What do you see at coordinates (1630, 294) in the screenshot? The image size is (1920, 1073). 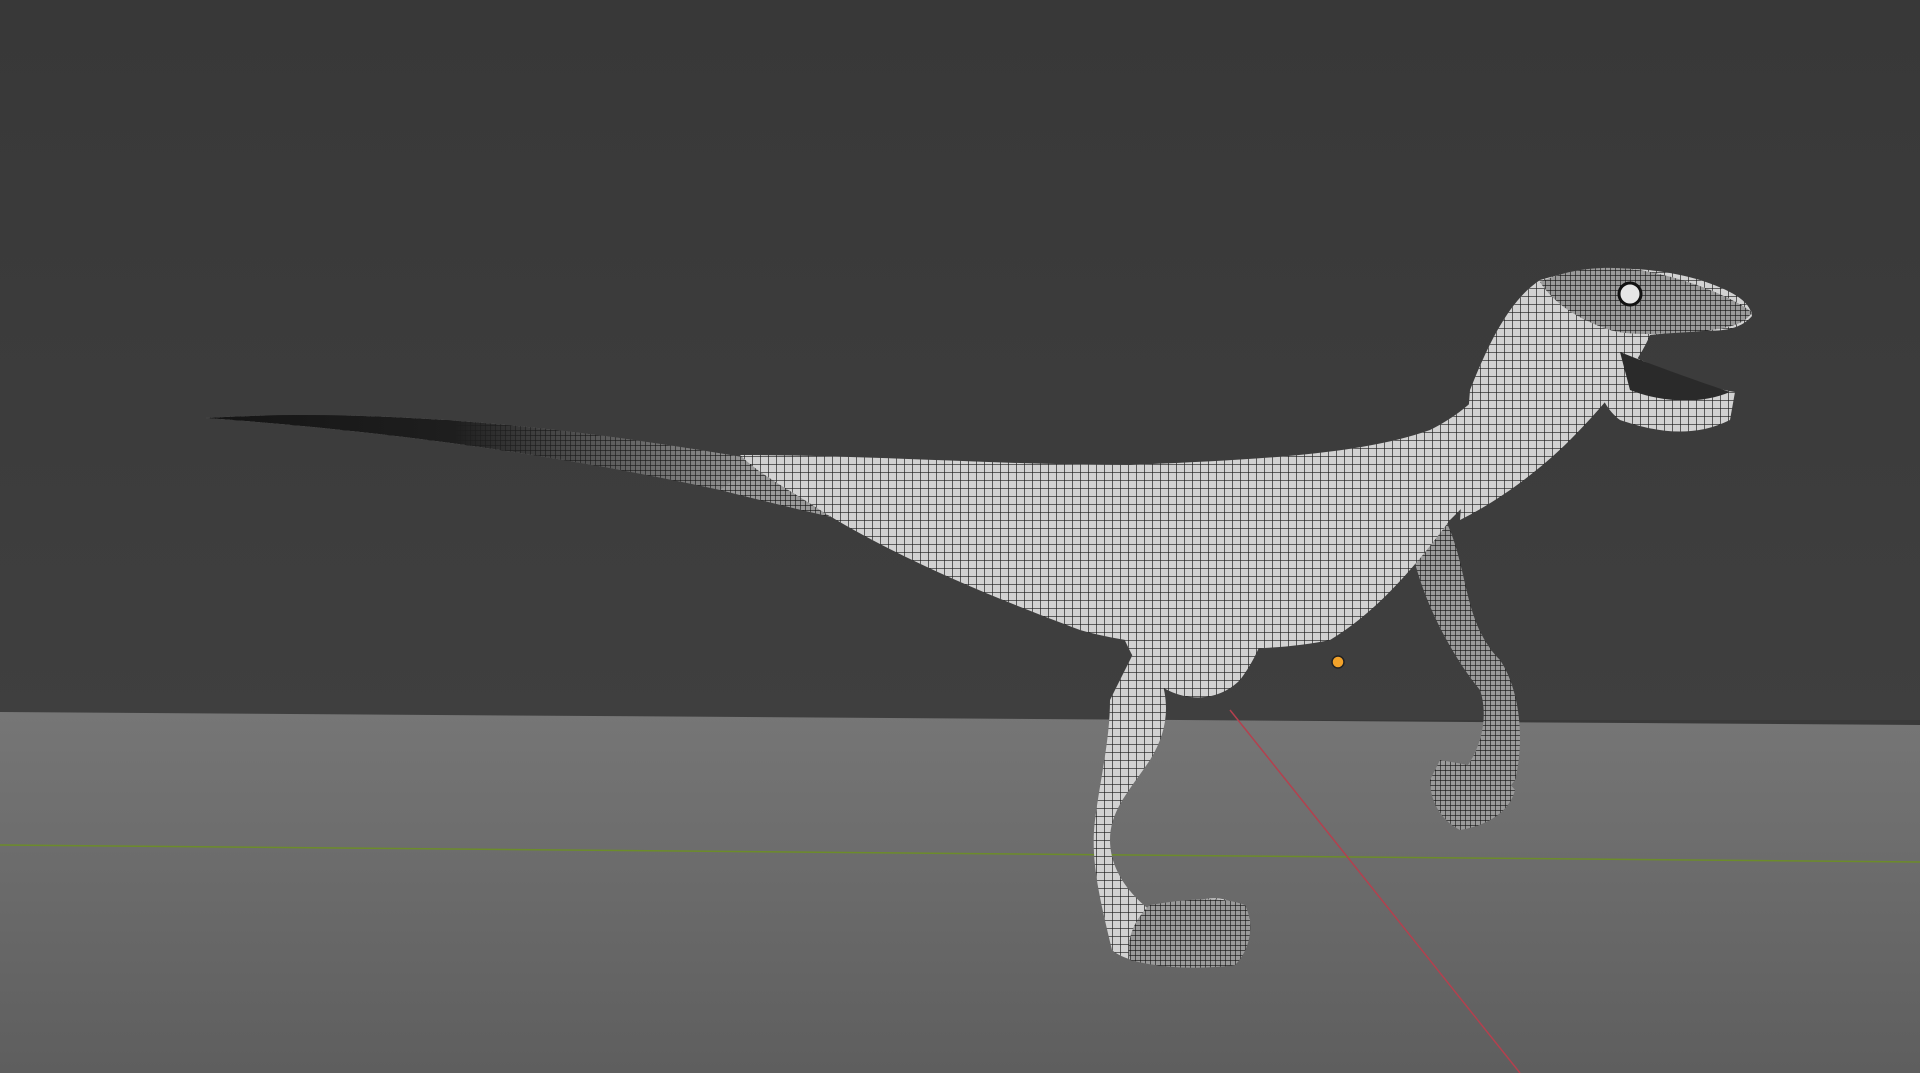 I see `raptor-eye` at bounding box center [1630, 294].